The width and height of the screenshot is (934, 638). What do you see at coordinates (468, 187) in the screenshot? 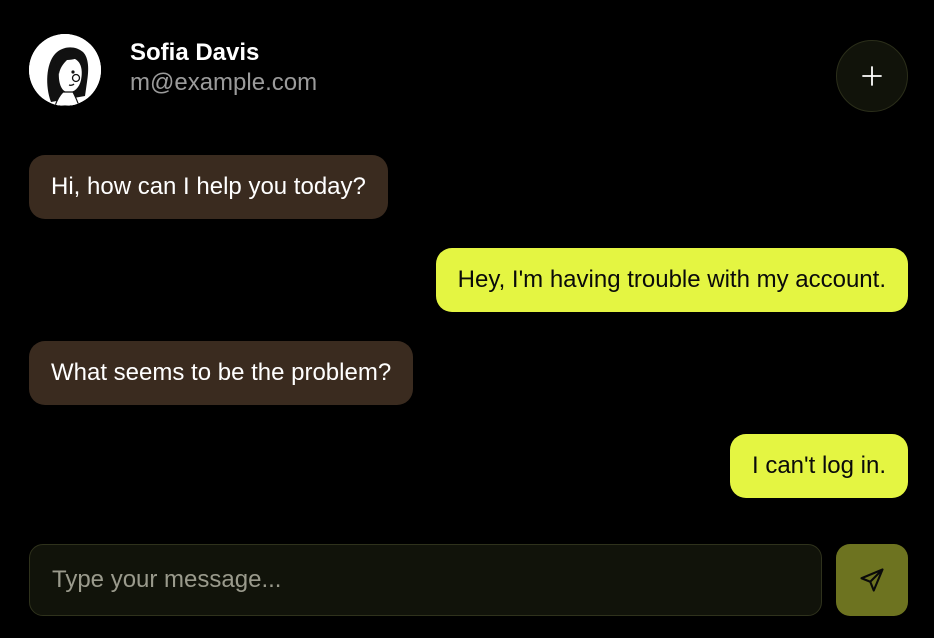
I see `message-row: Hi, how can I help you today?` at bounding box center [468, 187].